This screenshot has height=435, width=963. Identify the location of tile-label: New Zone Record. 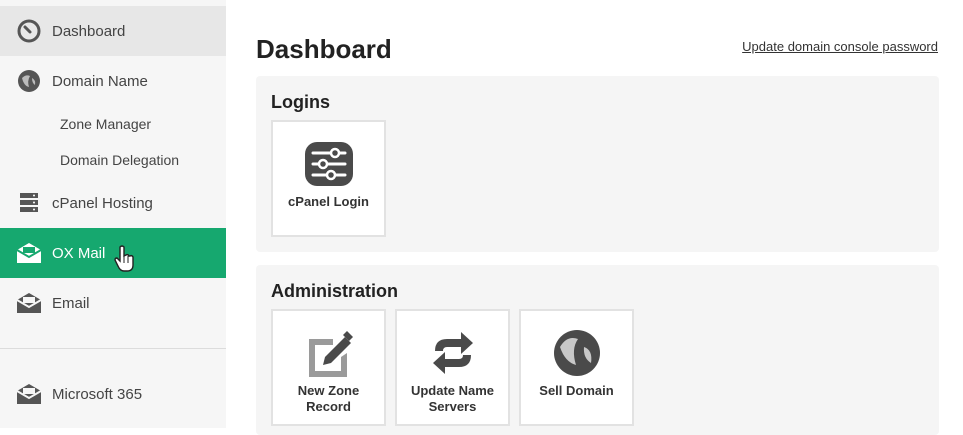
(328, 398).